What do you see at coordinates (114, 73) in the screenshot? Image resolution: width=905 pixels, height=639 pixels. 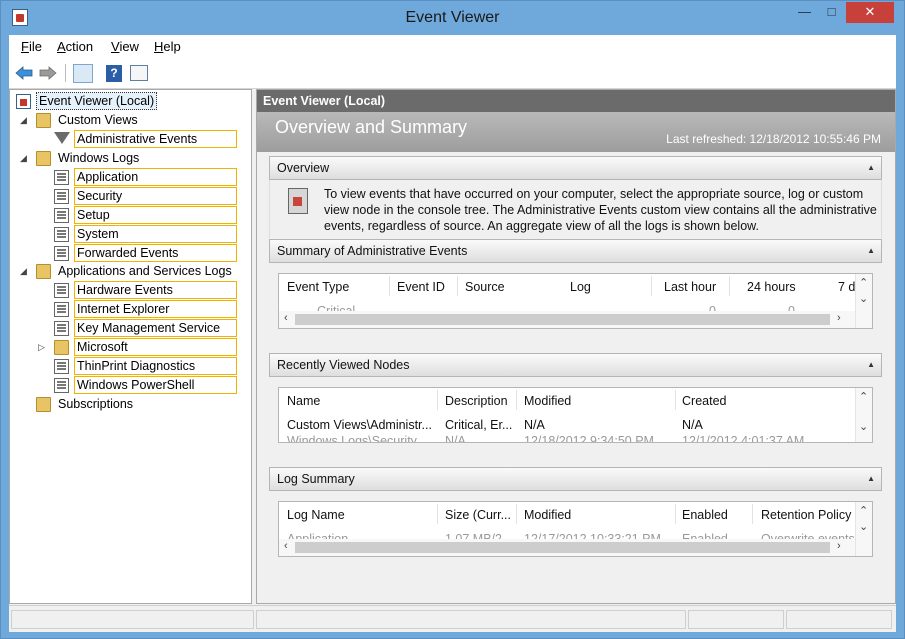 I see `help-icon: ?` at bounding box center [114, 73].